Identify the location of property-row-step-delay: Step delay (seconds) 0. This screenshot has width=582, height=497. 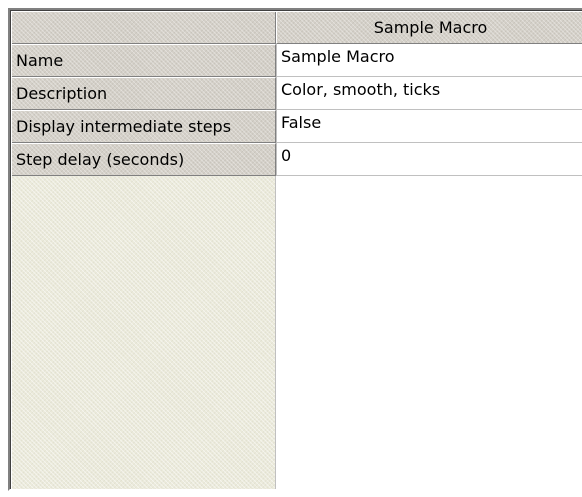
(297, 159).